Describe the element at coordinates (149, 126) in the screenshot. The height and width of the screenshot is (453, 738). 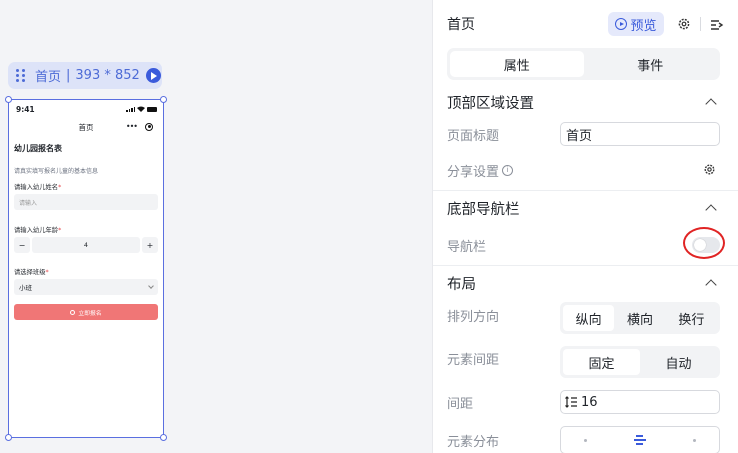
I see `close-capsule-icon` at that location.